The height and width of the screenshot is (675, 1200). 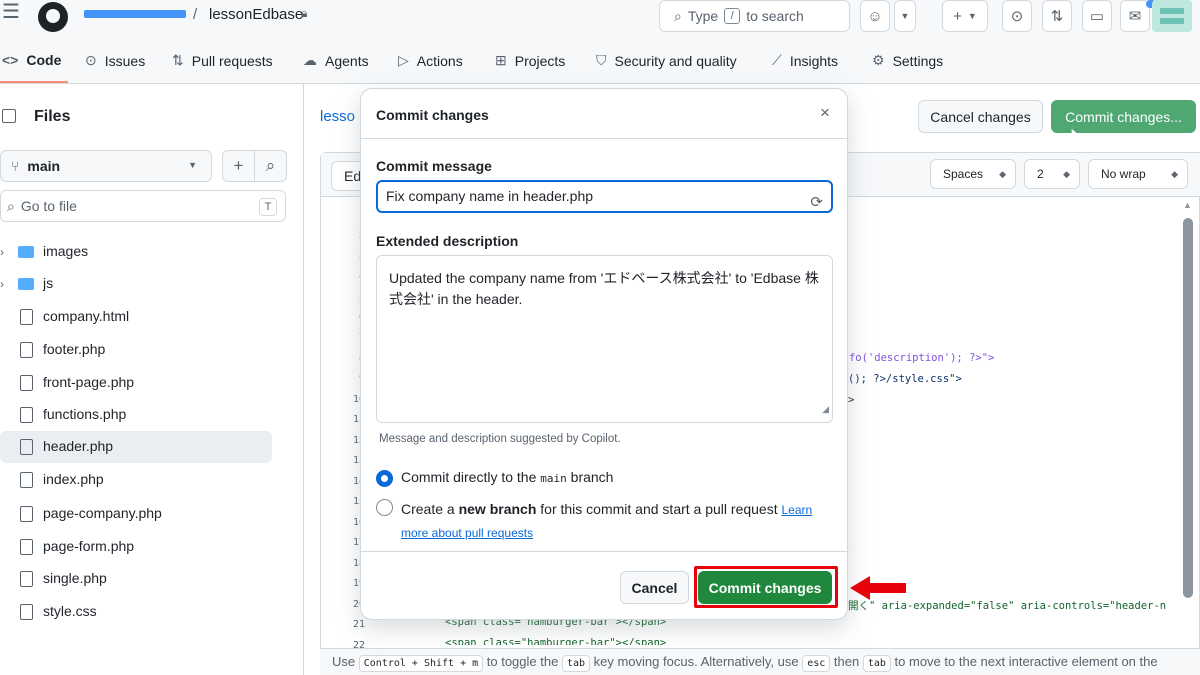 What do you see at coordinates (358, 542) in the screenshot?
I see `line-number: 17` at bounding box center [358, 542].